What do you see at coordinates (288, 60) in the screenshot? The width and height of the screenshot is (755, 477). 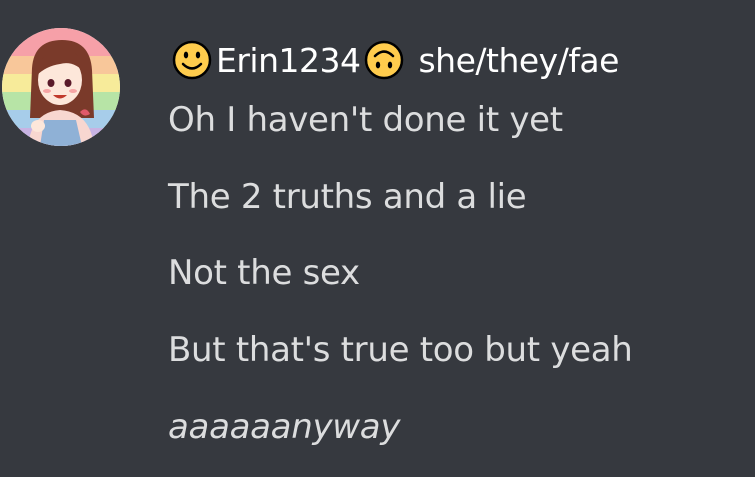 I see `username: Erin1234` at bounding box center [288, 60].